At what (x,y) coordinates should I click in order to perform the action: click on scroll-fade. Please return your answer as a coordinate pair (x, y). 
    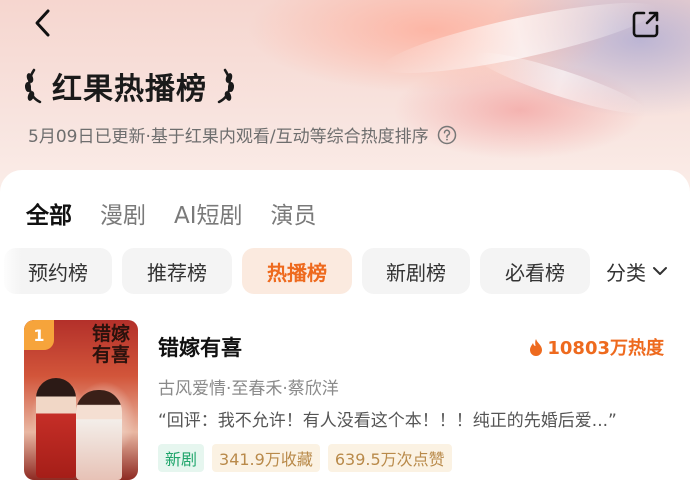
    Looking at the image, I should click on (11, 271).